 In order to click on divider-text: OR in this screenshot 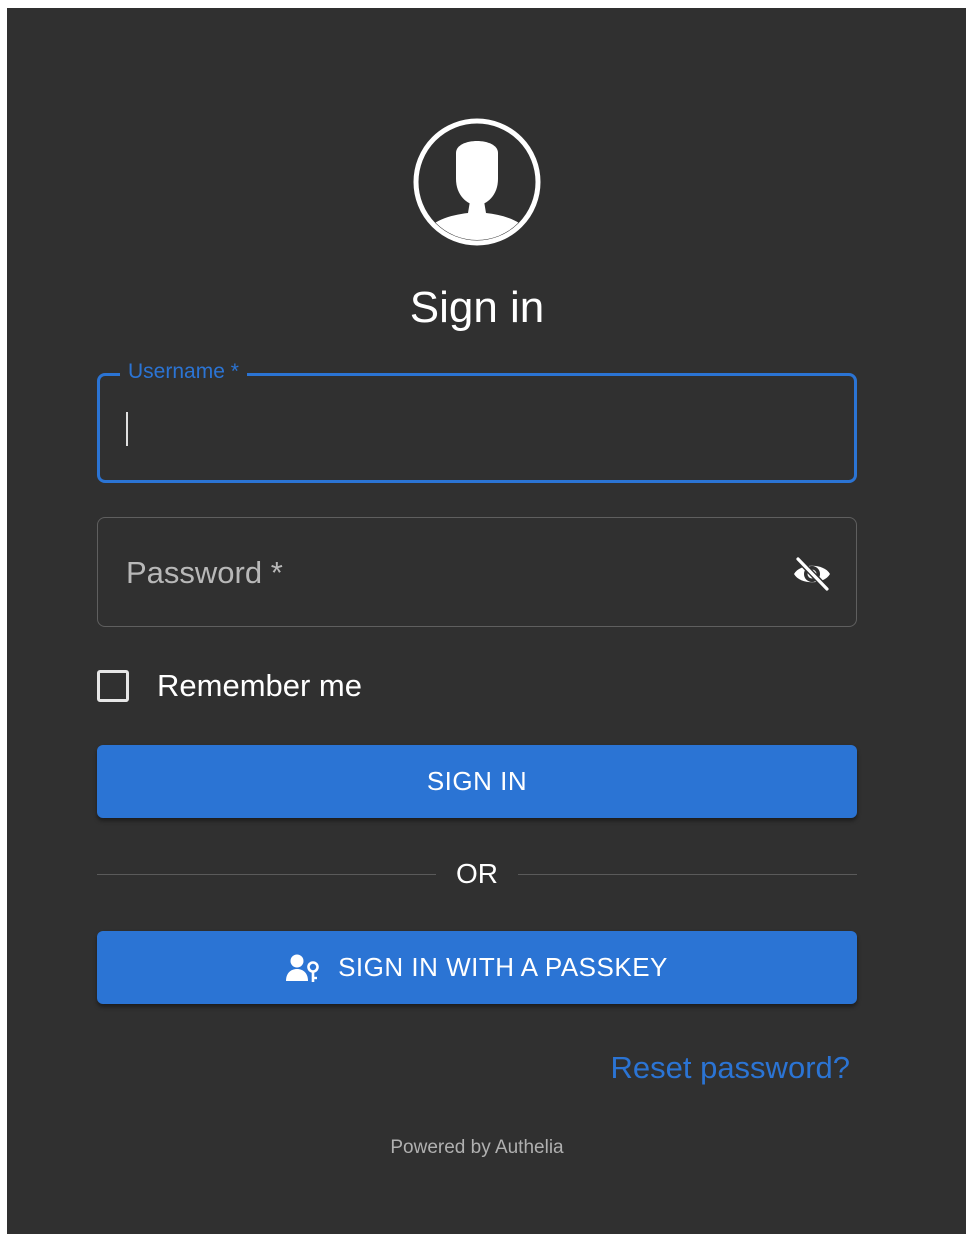, I will do `click(477, 873)`.